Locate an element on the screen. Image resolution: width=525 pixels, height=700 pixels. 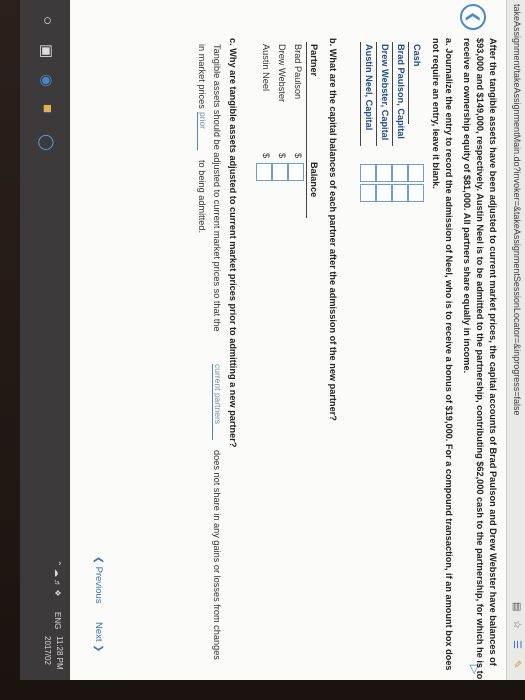
notes-icon: ✎ is located at coordinates (516, 664).